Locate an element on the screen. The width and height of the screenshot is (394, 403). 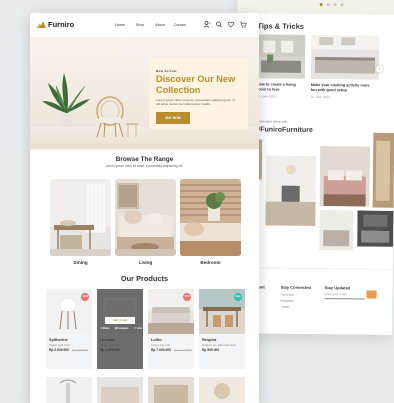
newsletter-submit-button is located at coordinates (371, 294).